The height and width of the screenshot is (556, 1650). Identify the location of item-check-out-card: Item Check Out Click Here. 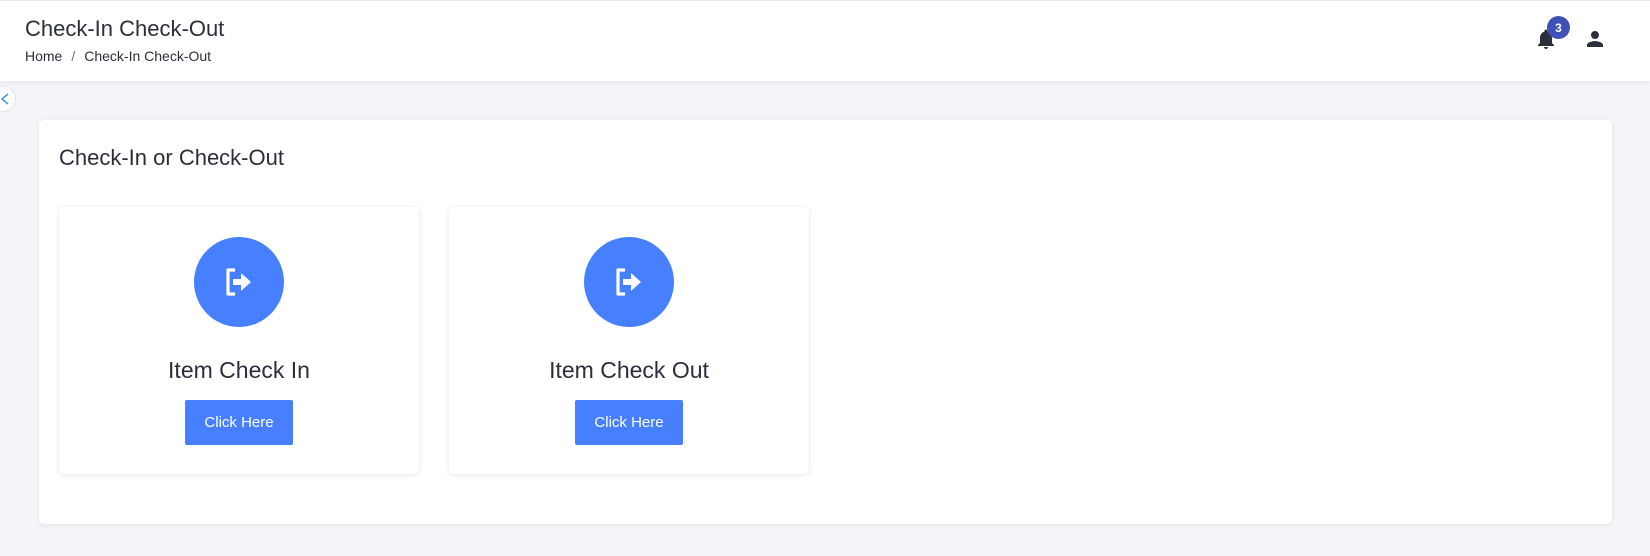
(629, 340).